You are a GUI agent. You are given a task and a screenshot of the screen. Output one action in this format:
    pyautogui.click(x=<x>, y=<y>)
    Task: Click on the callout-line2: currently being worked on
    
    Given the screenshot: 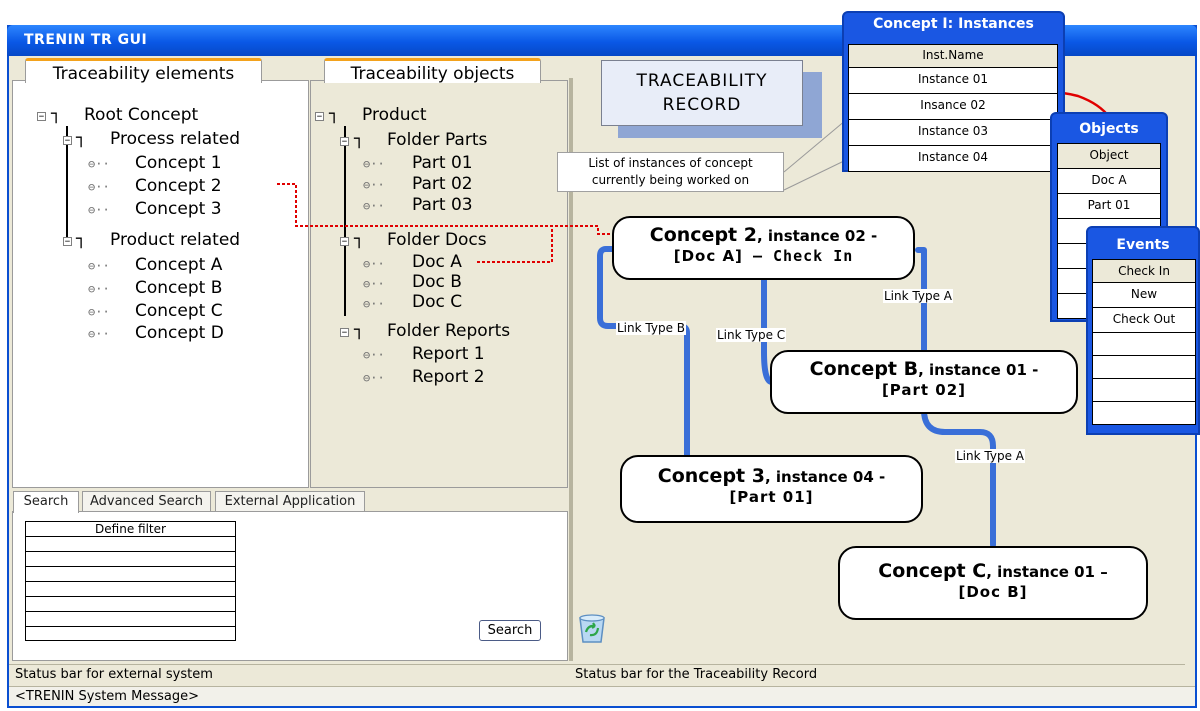 What is the action you would take?
    pyautogui.click(x=670, y=180)
    